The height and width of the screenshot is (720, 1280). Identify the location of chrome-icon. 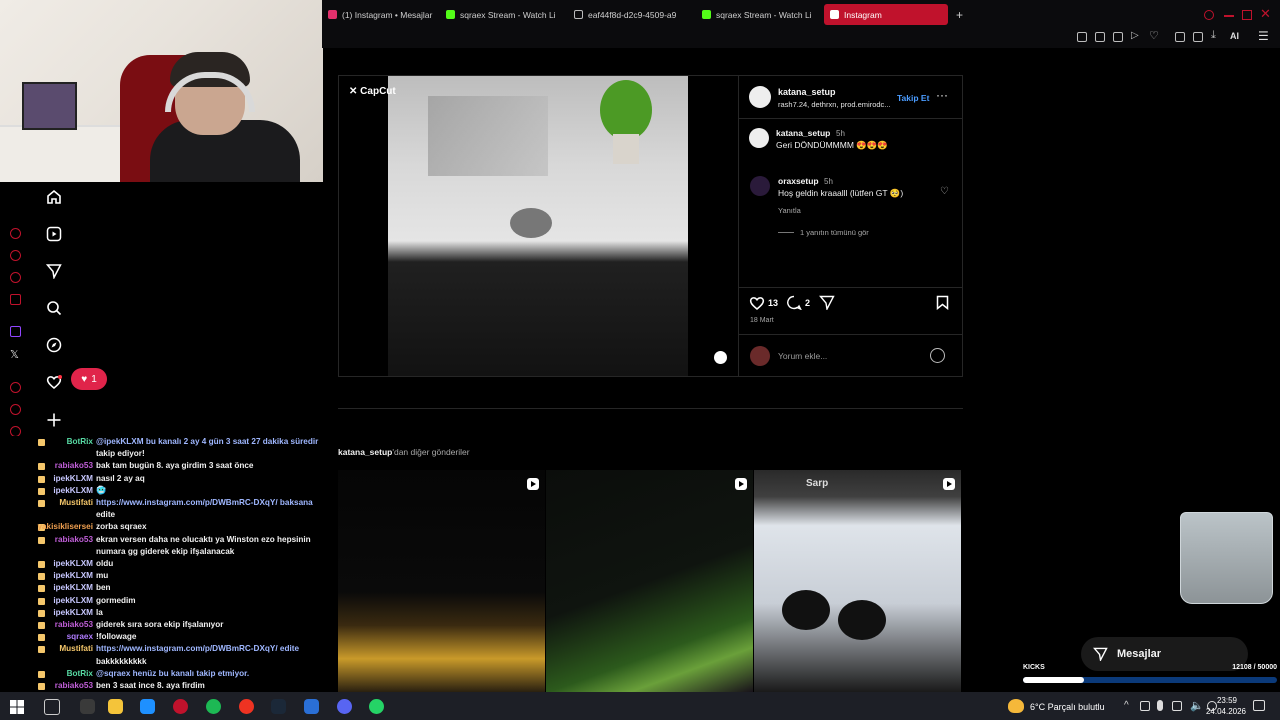
(246, 706).